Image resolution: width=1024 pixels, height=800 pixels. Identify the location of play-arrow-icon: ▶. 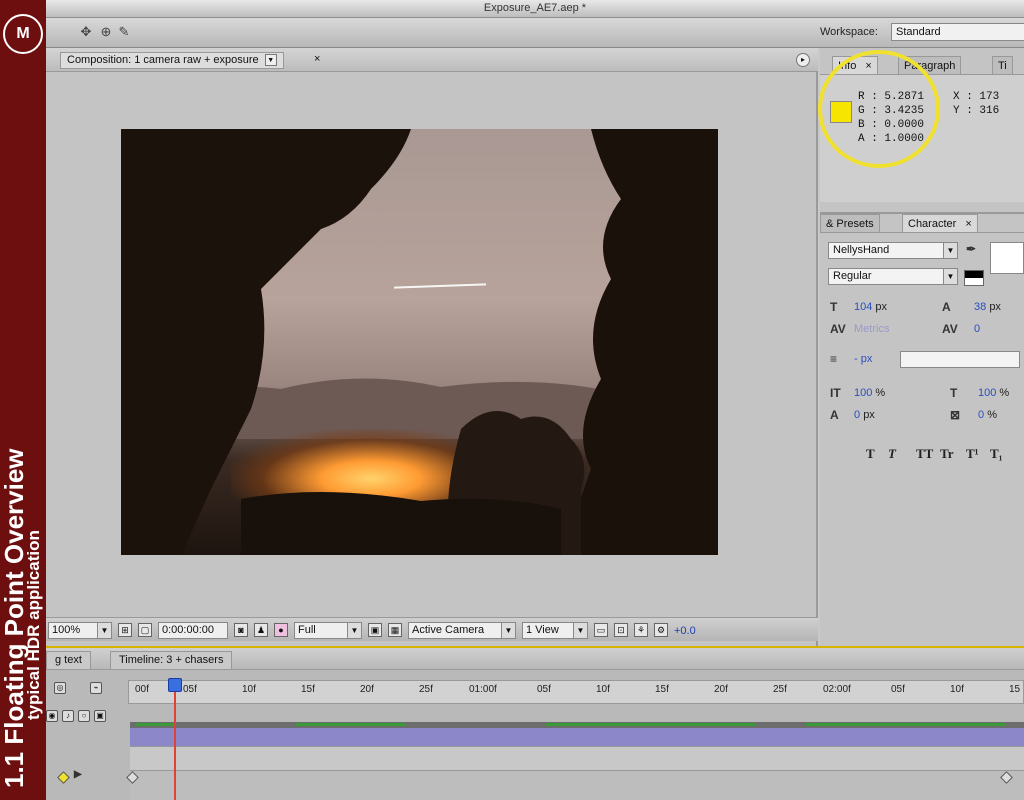
(78, 774).